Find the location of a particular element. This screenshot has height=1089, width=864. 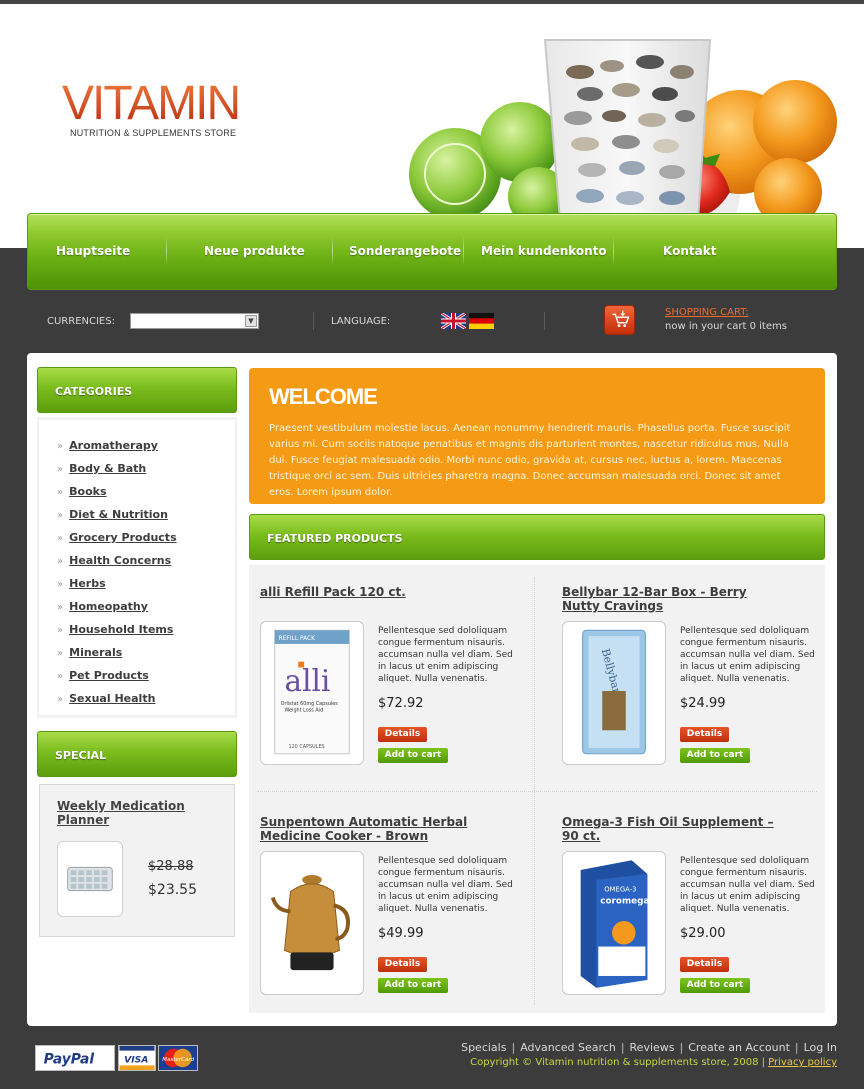

category-link-minerals: Minerals is located at coordinates (95, 652).